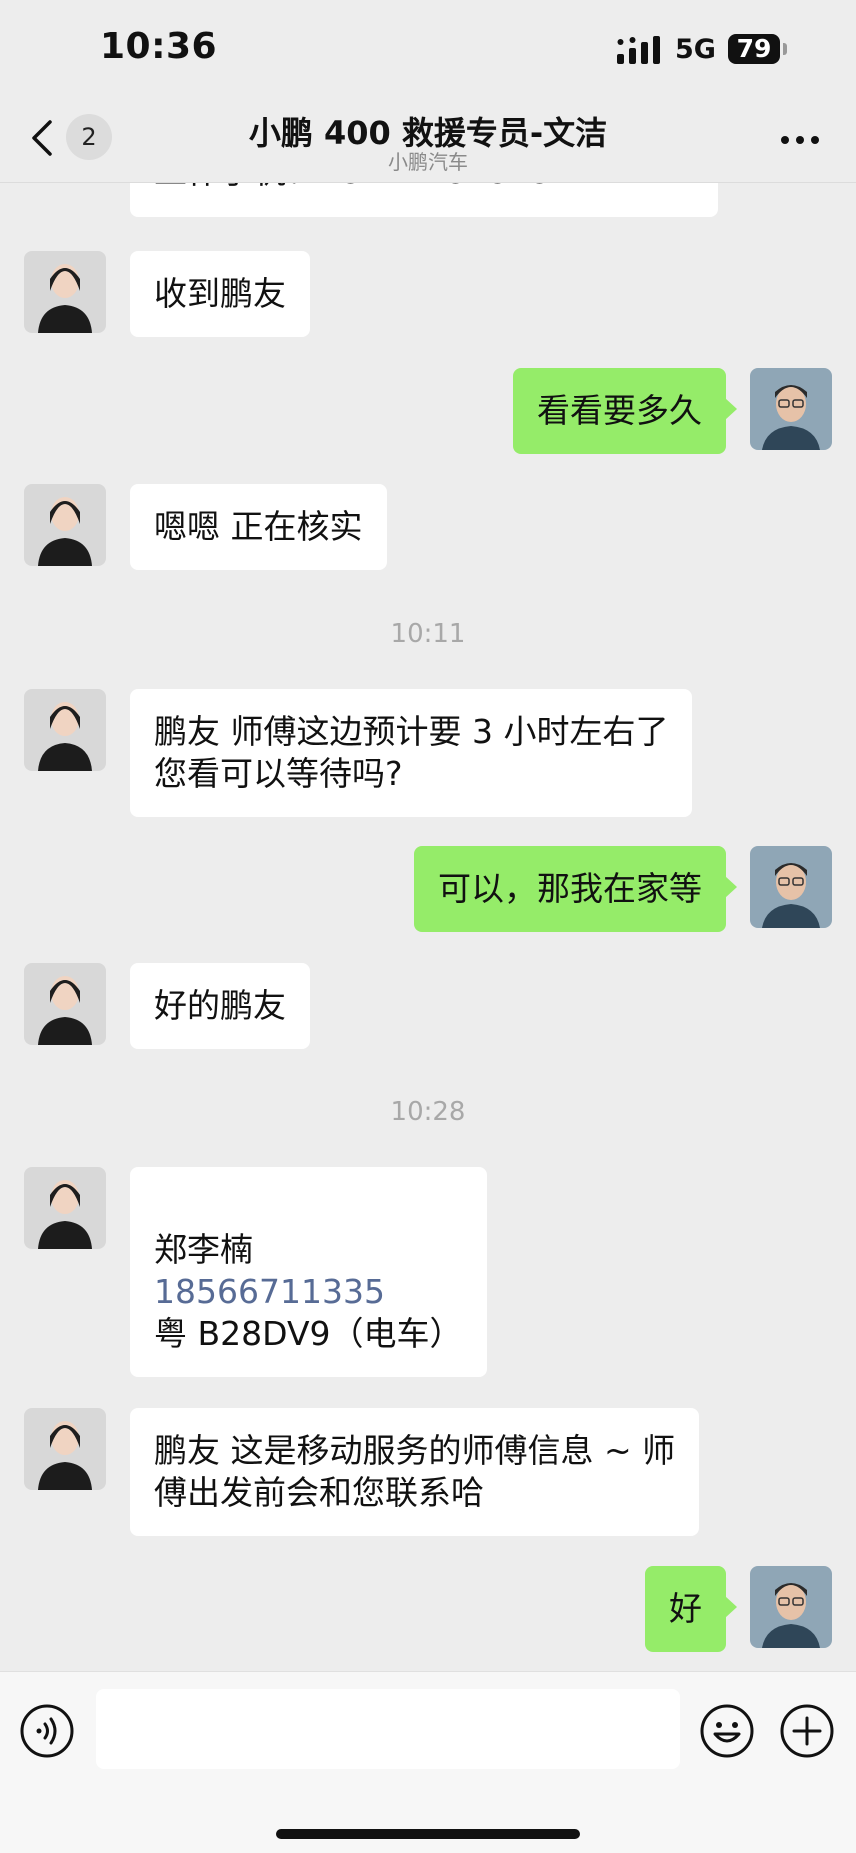 The width and height of the screenshot is (856, 1853). Describe the element at coordinates (695, 49) in the screenshot. I see `network-type: 5G` at that location.